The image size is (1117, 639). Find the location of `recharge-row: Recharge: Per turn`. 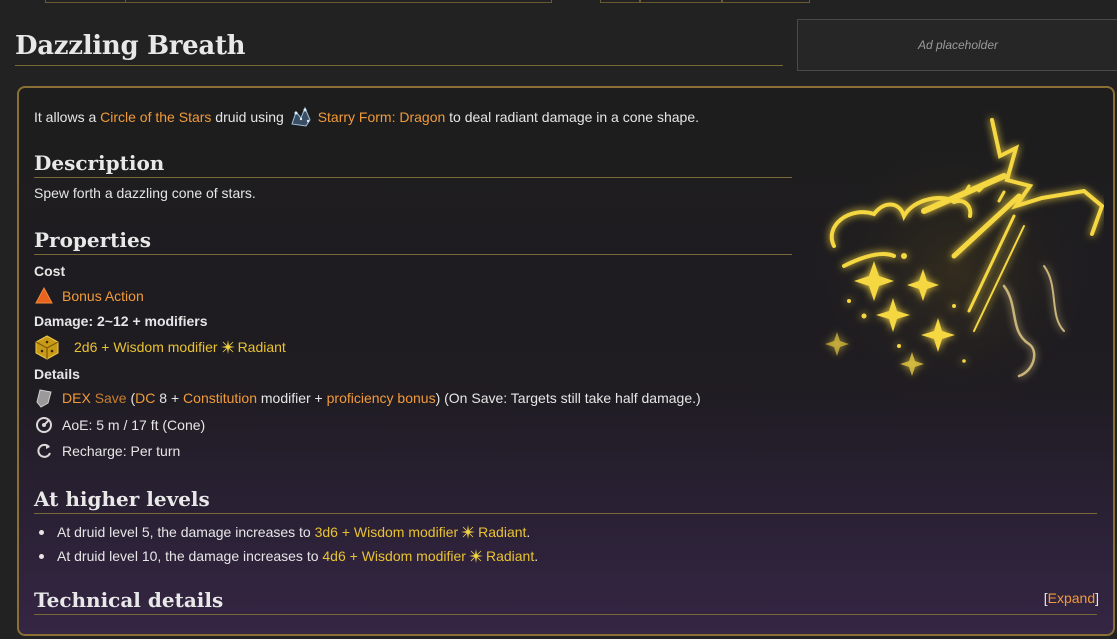

recharge-row: Recharge: Per turn is located at coordinates (107, 451).